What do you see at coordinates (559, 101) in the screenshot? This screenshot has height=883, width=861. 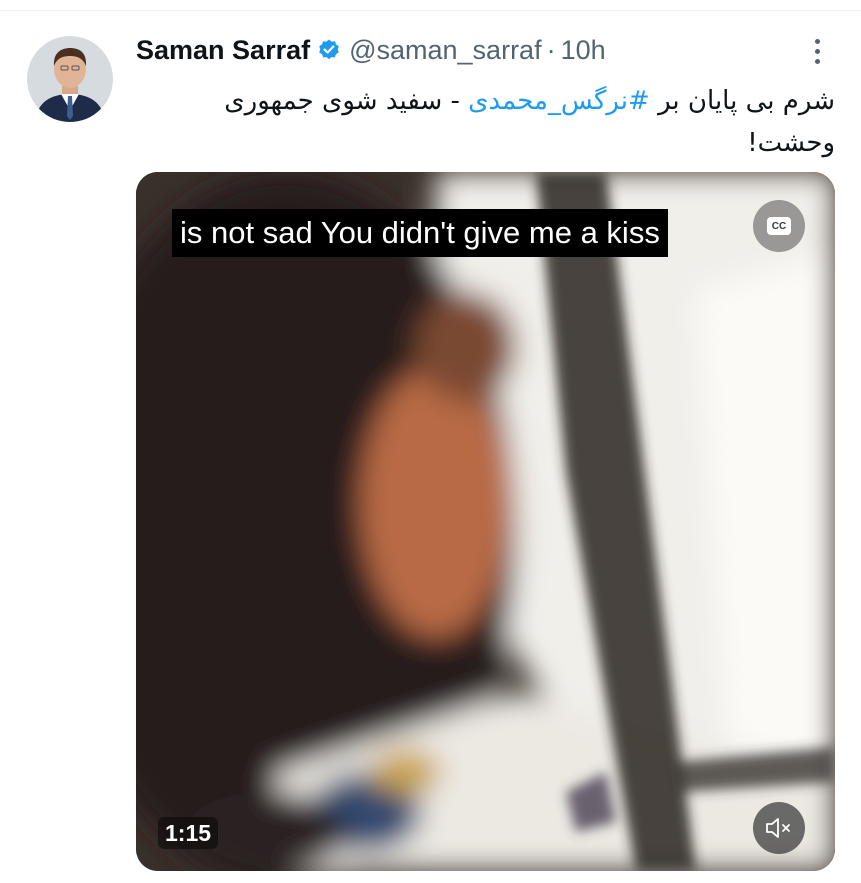 I see `hashtag-link: #نرگس_محمدی` at bounding box center [559, 101].